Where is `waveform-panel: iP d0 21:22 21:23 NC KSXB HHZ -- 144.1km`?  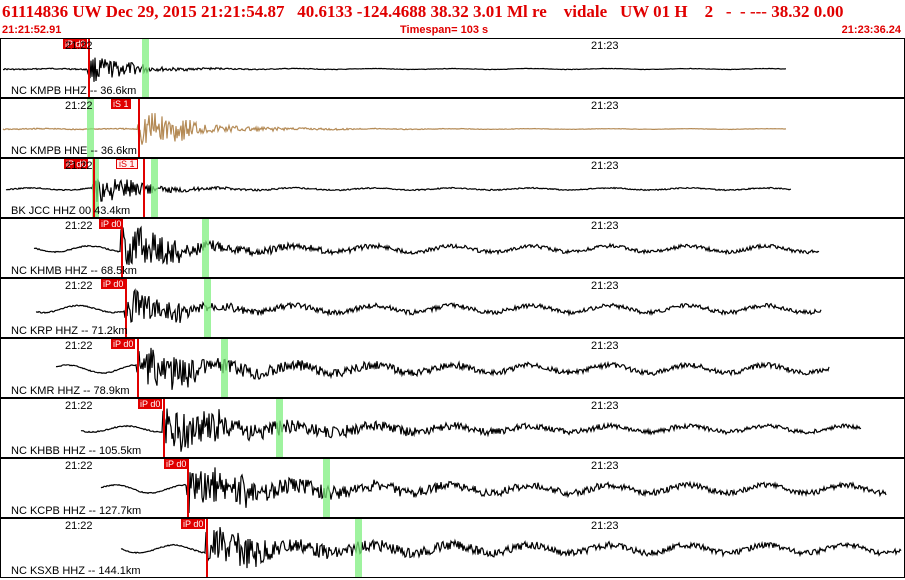
waveform-panel: iP d0 21:22 21:23 NC KSXB HHZ -- 144.1km is located at coordinates (452, 548).